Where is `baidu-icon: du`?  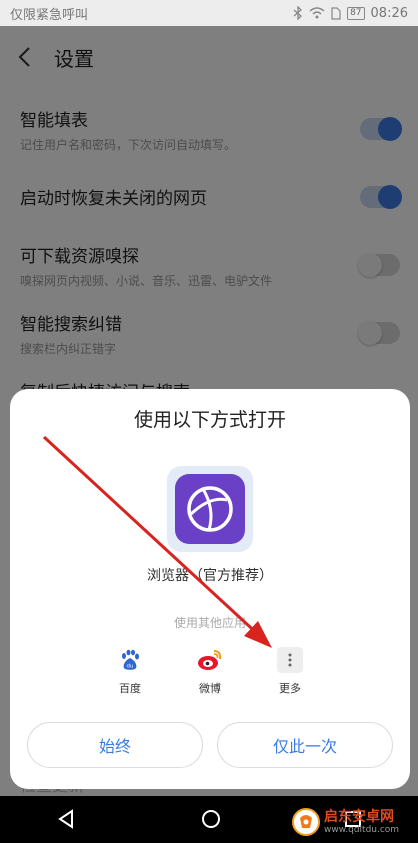
baidu-icon: du is located at coordinates (130, 660).